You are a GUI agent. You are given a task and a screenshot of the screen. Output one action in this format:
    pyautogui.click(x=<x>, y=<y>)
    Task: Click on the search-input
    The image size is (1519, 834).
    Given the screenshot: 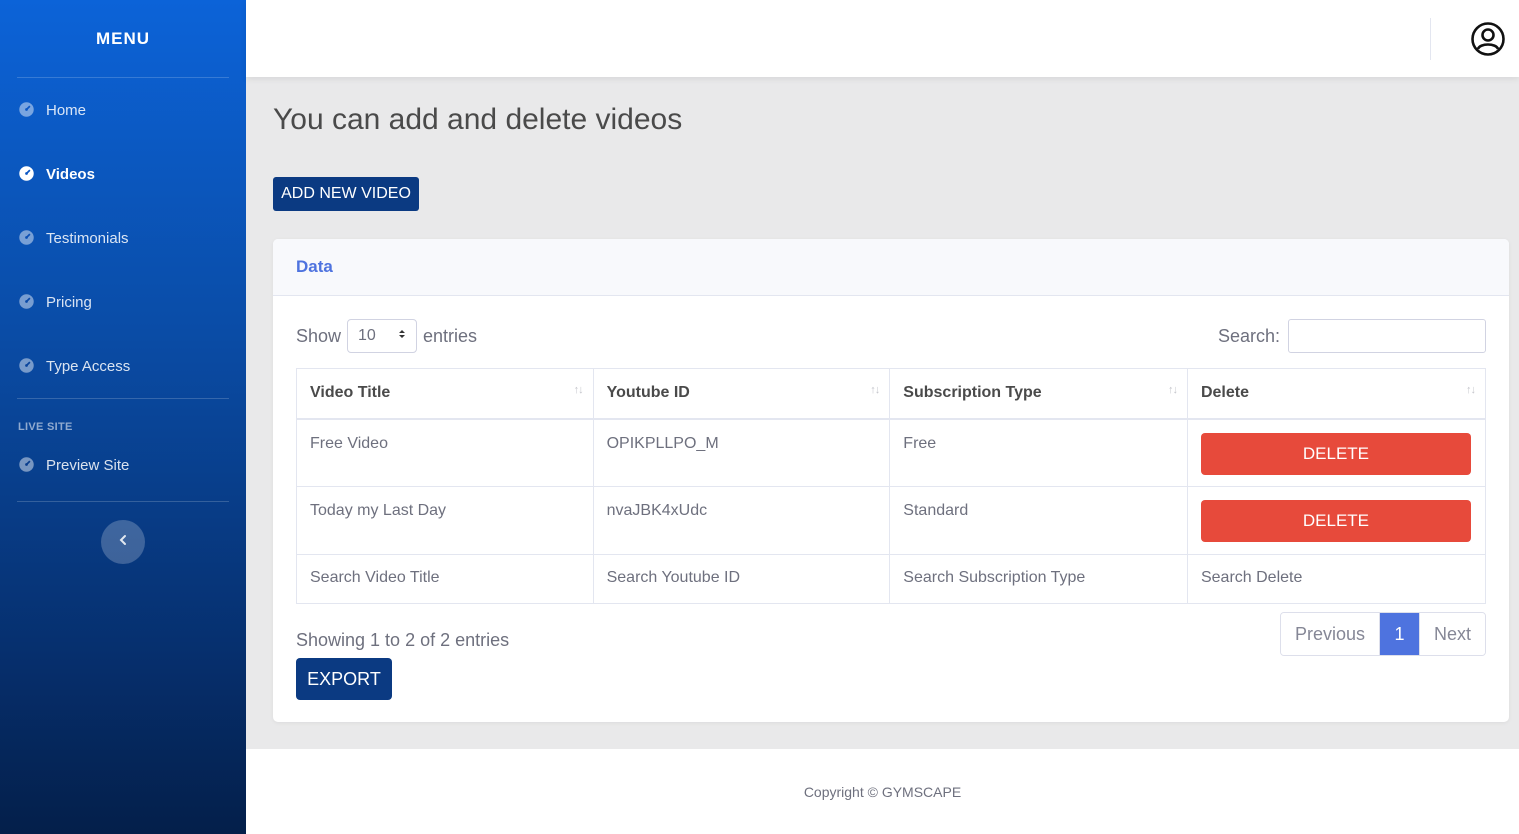 What is the action you would take?
    pyautogui.click(x=1387, y=336)
    